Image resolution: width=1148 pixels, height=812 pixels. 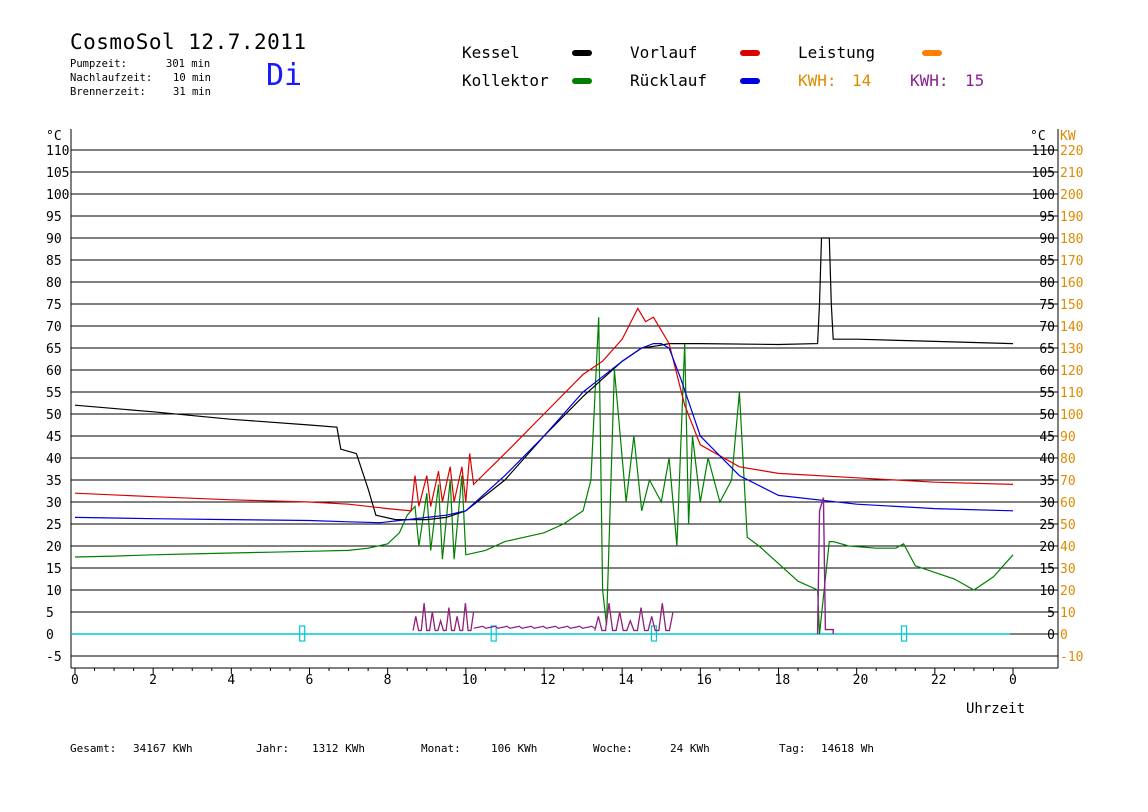 I want to click on x-tick-label: 4, so click(x=231, y=680).